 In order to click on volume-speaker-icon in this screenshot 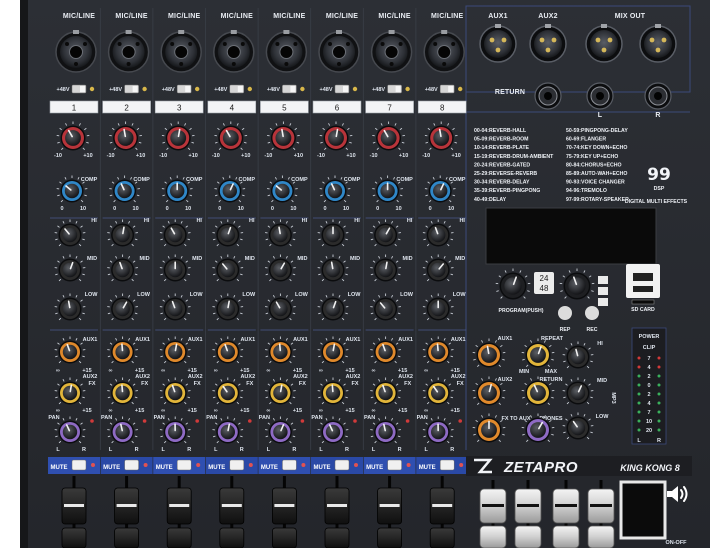, I will do `click(677, 494)`.